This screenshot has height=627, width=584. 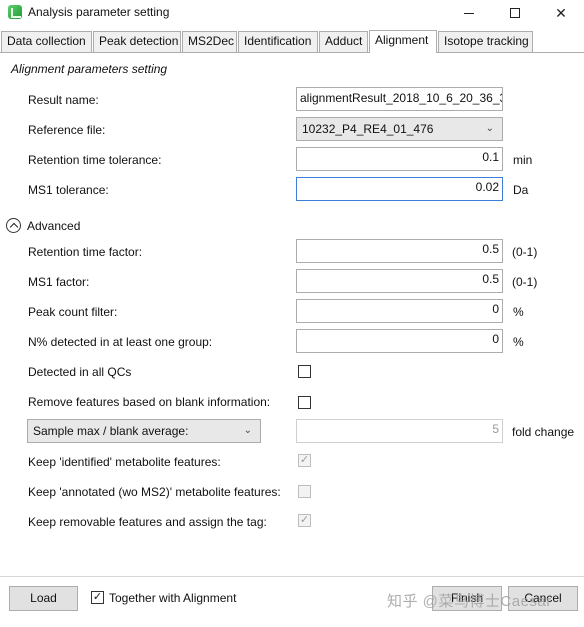 I want to click on window-title: Analysis parameter setting, so click(x=99, y=12).